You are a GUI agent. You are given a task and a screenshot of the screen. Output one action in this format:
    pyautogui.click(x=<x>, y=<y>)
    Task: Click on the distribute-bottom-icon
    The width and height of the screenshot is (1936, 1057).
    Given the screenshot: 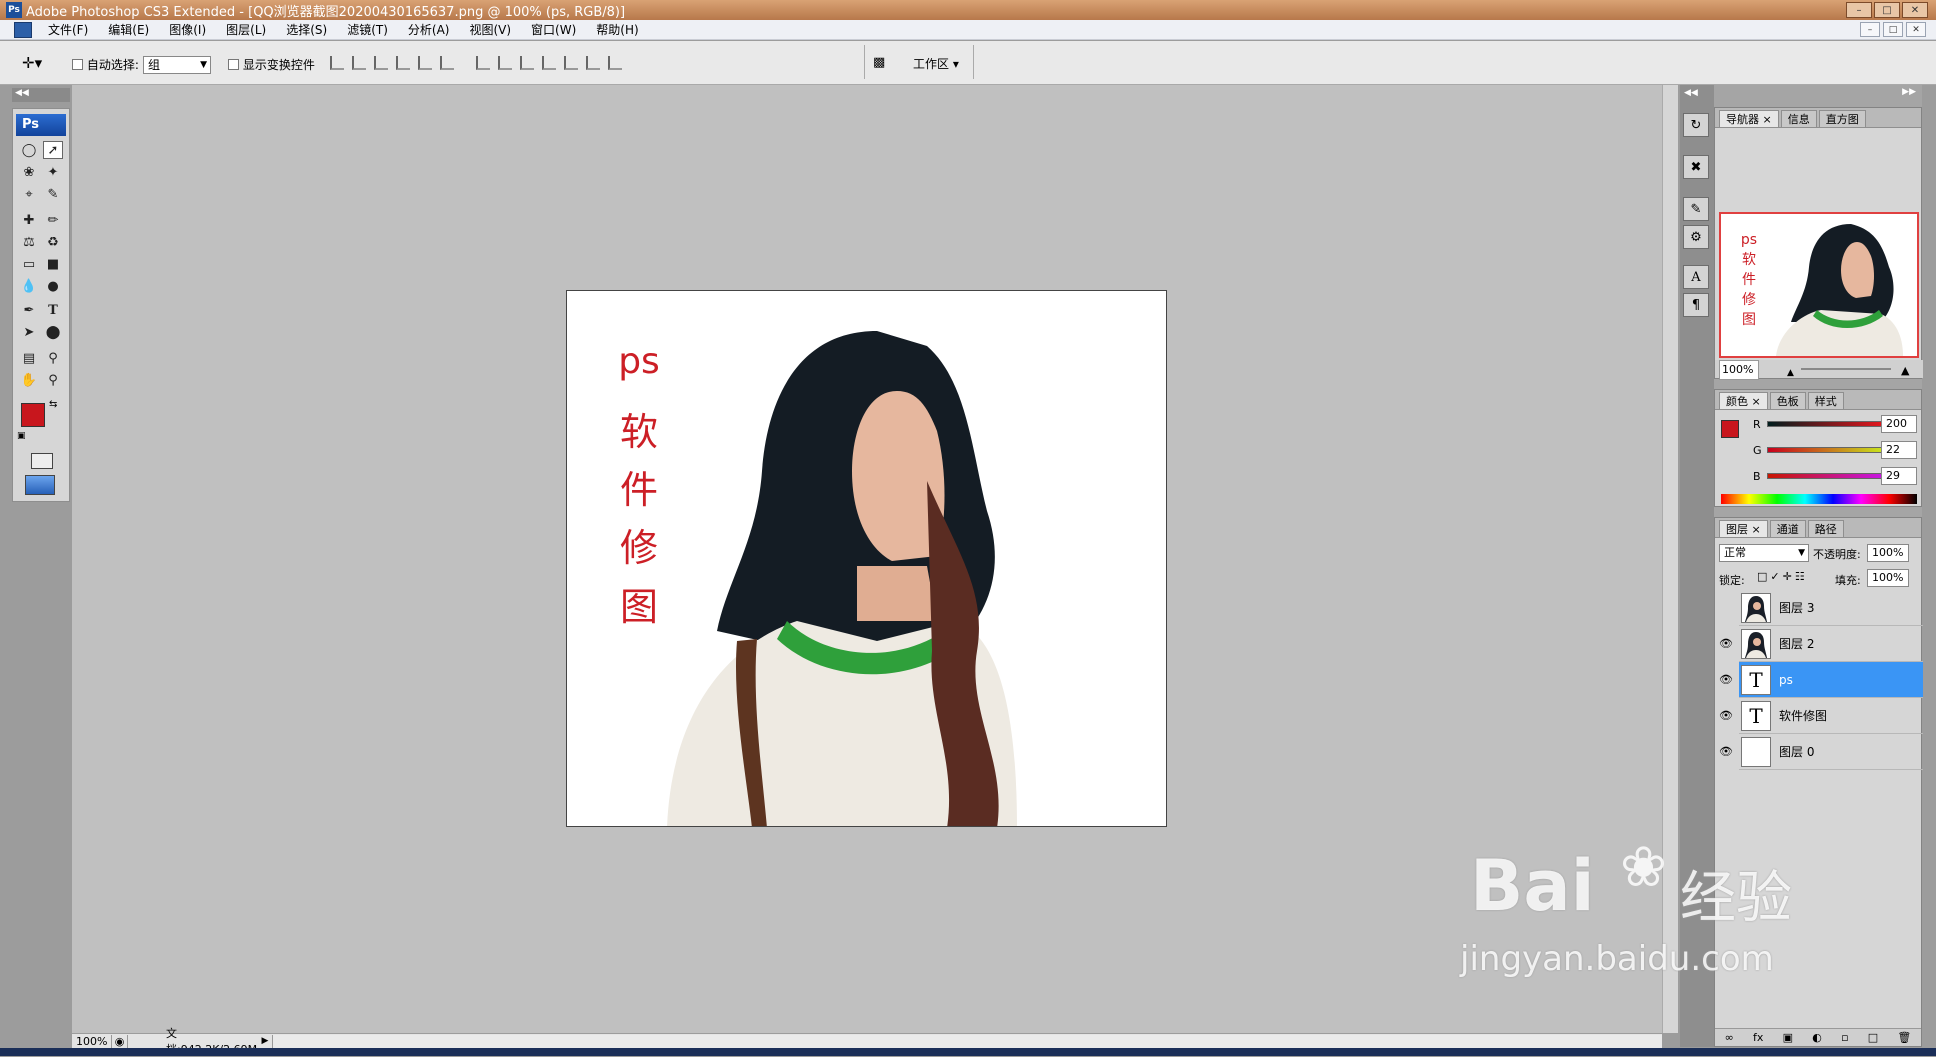 What is the action you would take?
    pyautogui.click(x=527, y=63)
    